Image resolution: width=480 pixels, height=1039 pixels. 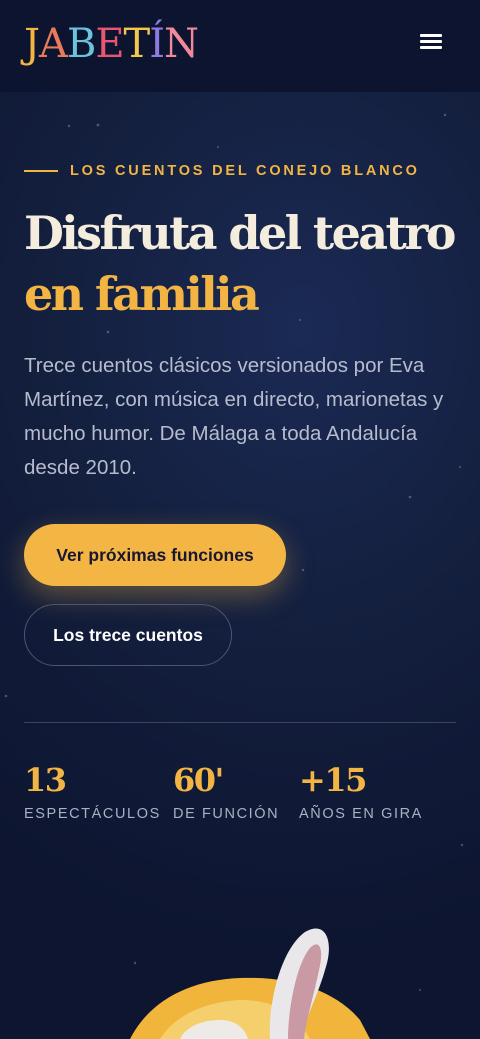 What do you see at coordinates (226, 814) in the screenshot?
I see `stat-label: DE FUNCIÓN` at bounding box center [226, 814].